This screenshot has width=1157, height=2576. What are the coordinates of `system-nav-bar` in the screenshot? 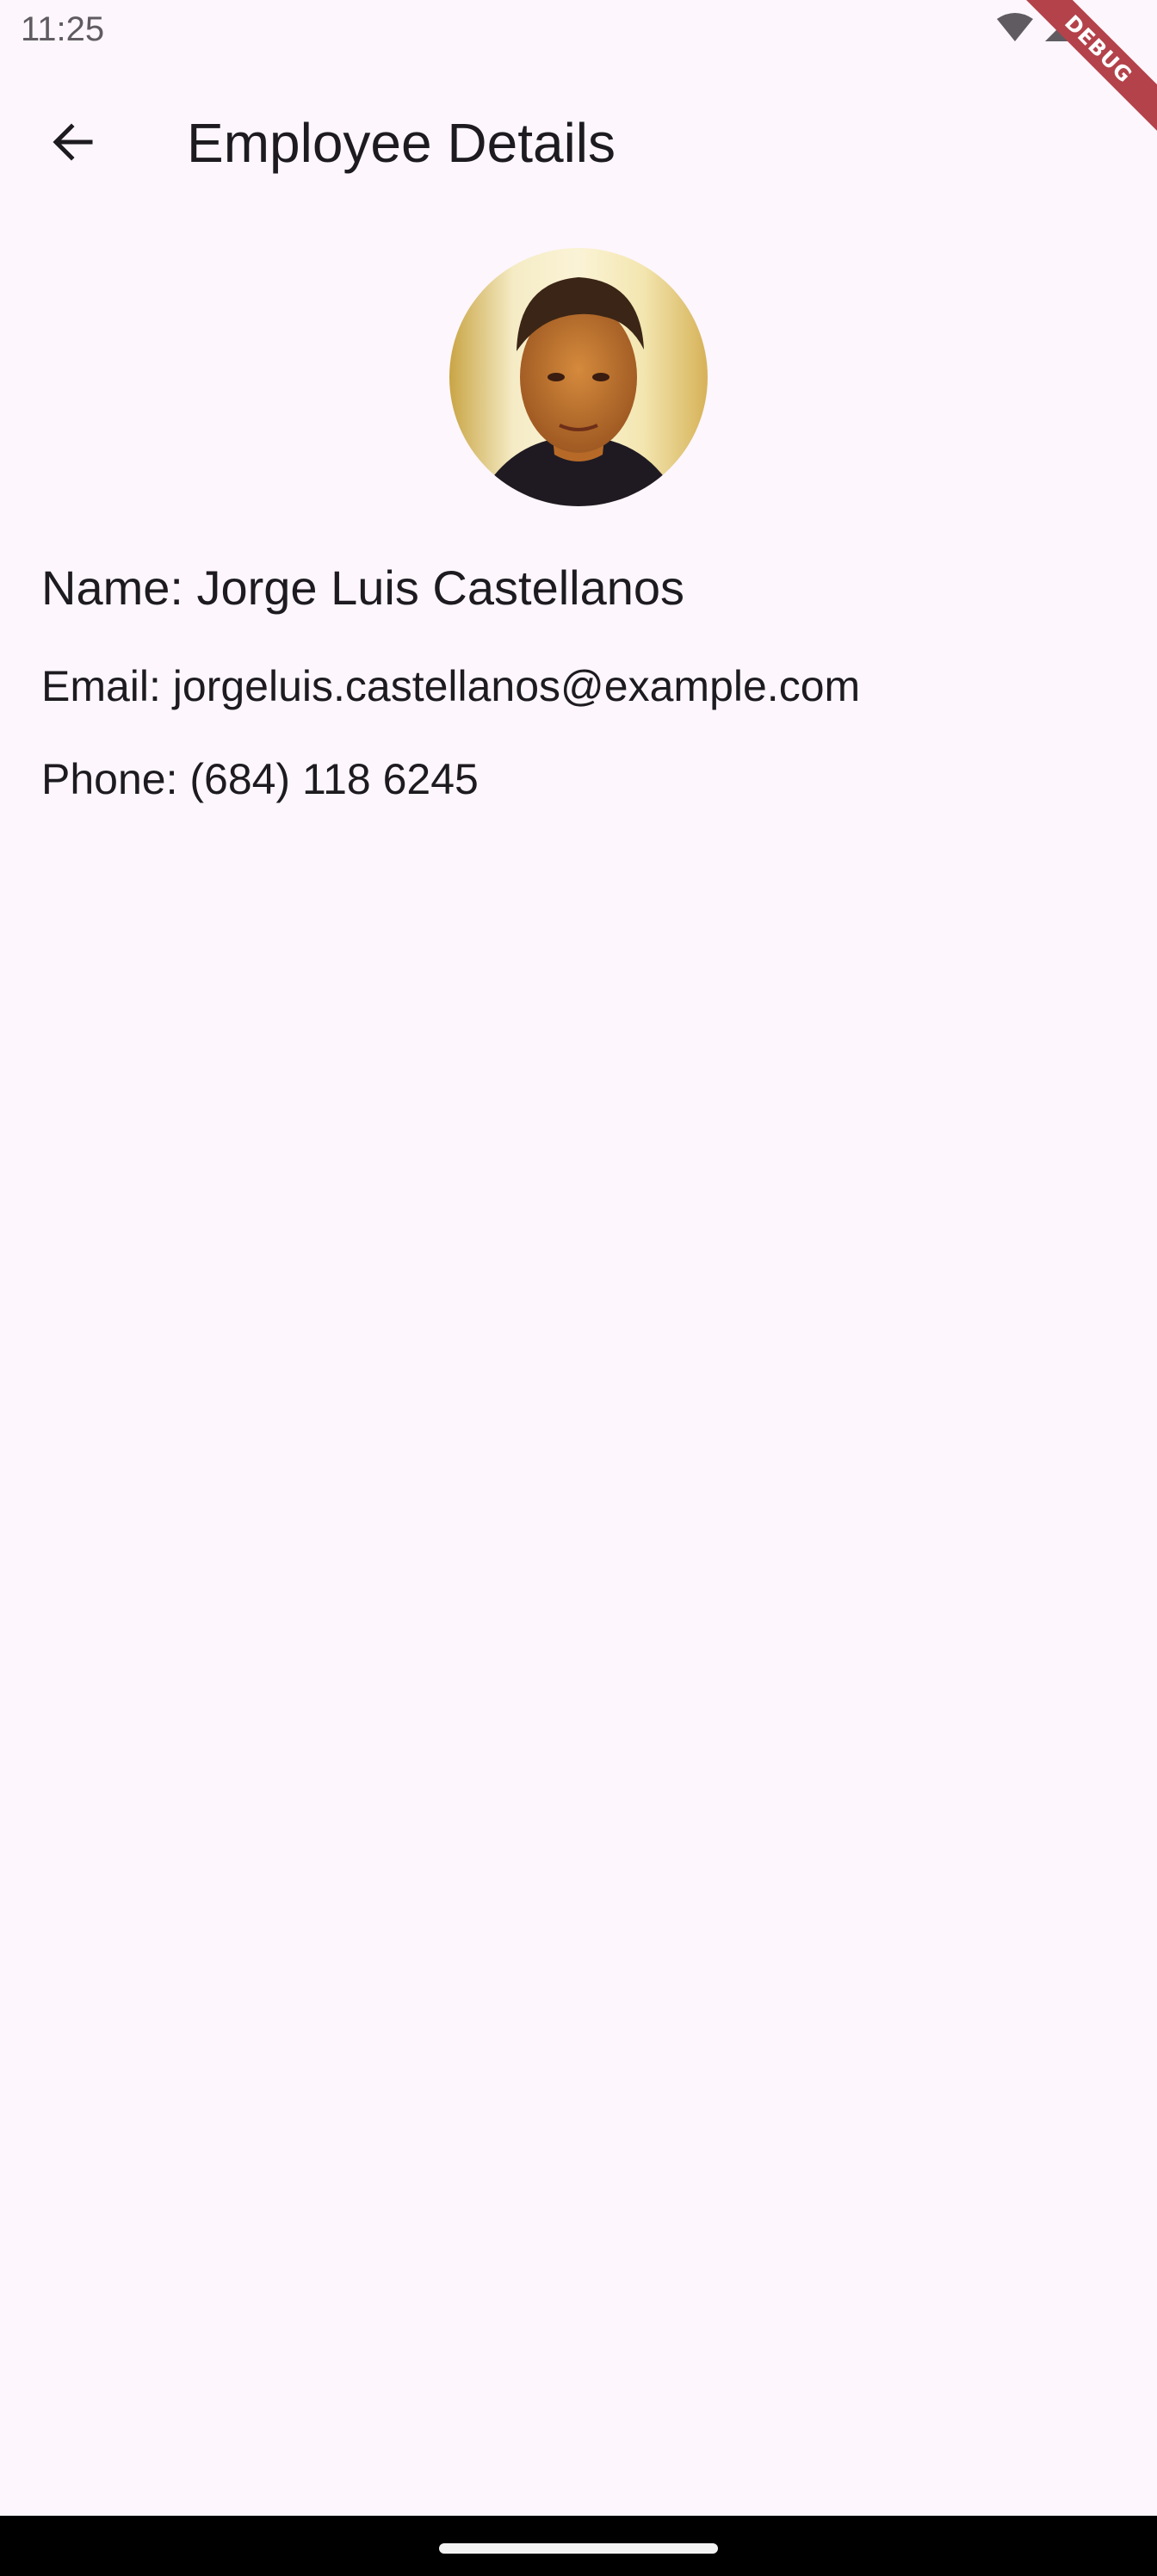 It's located at (579, 2546).